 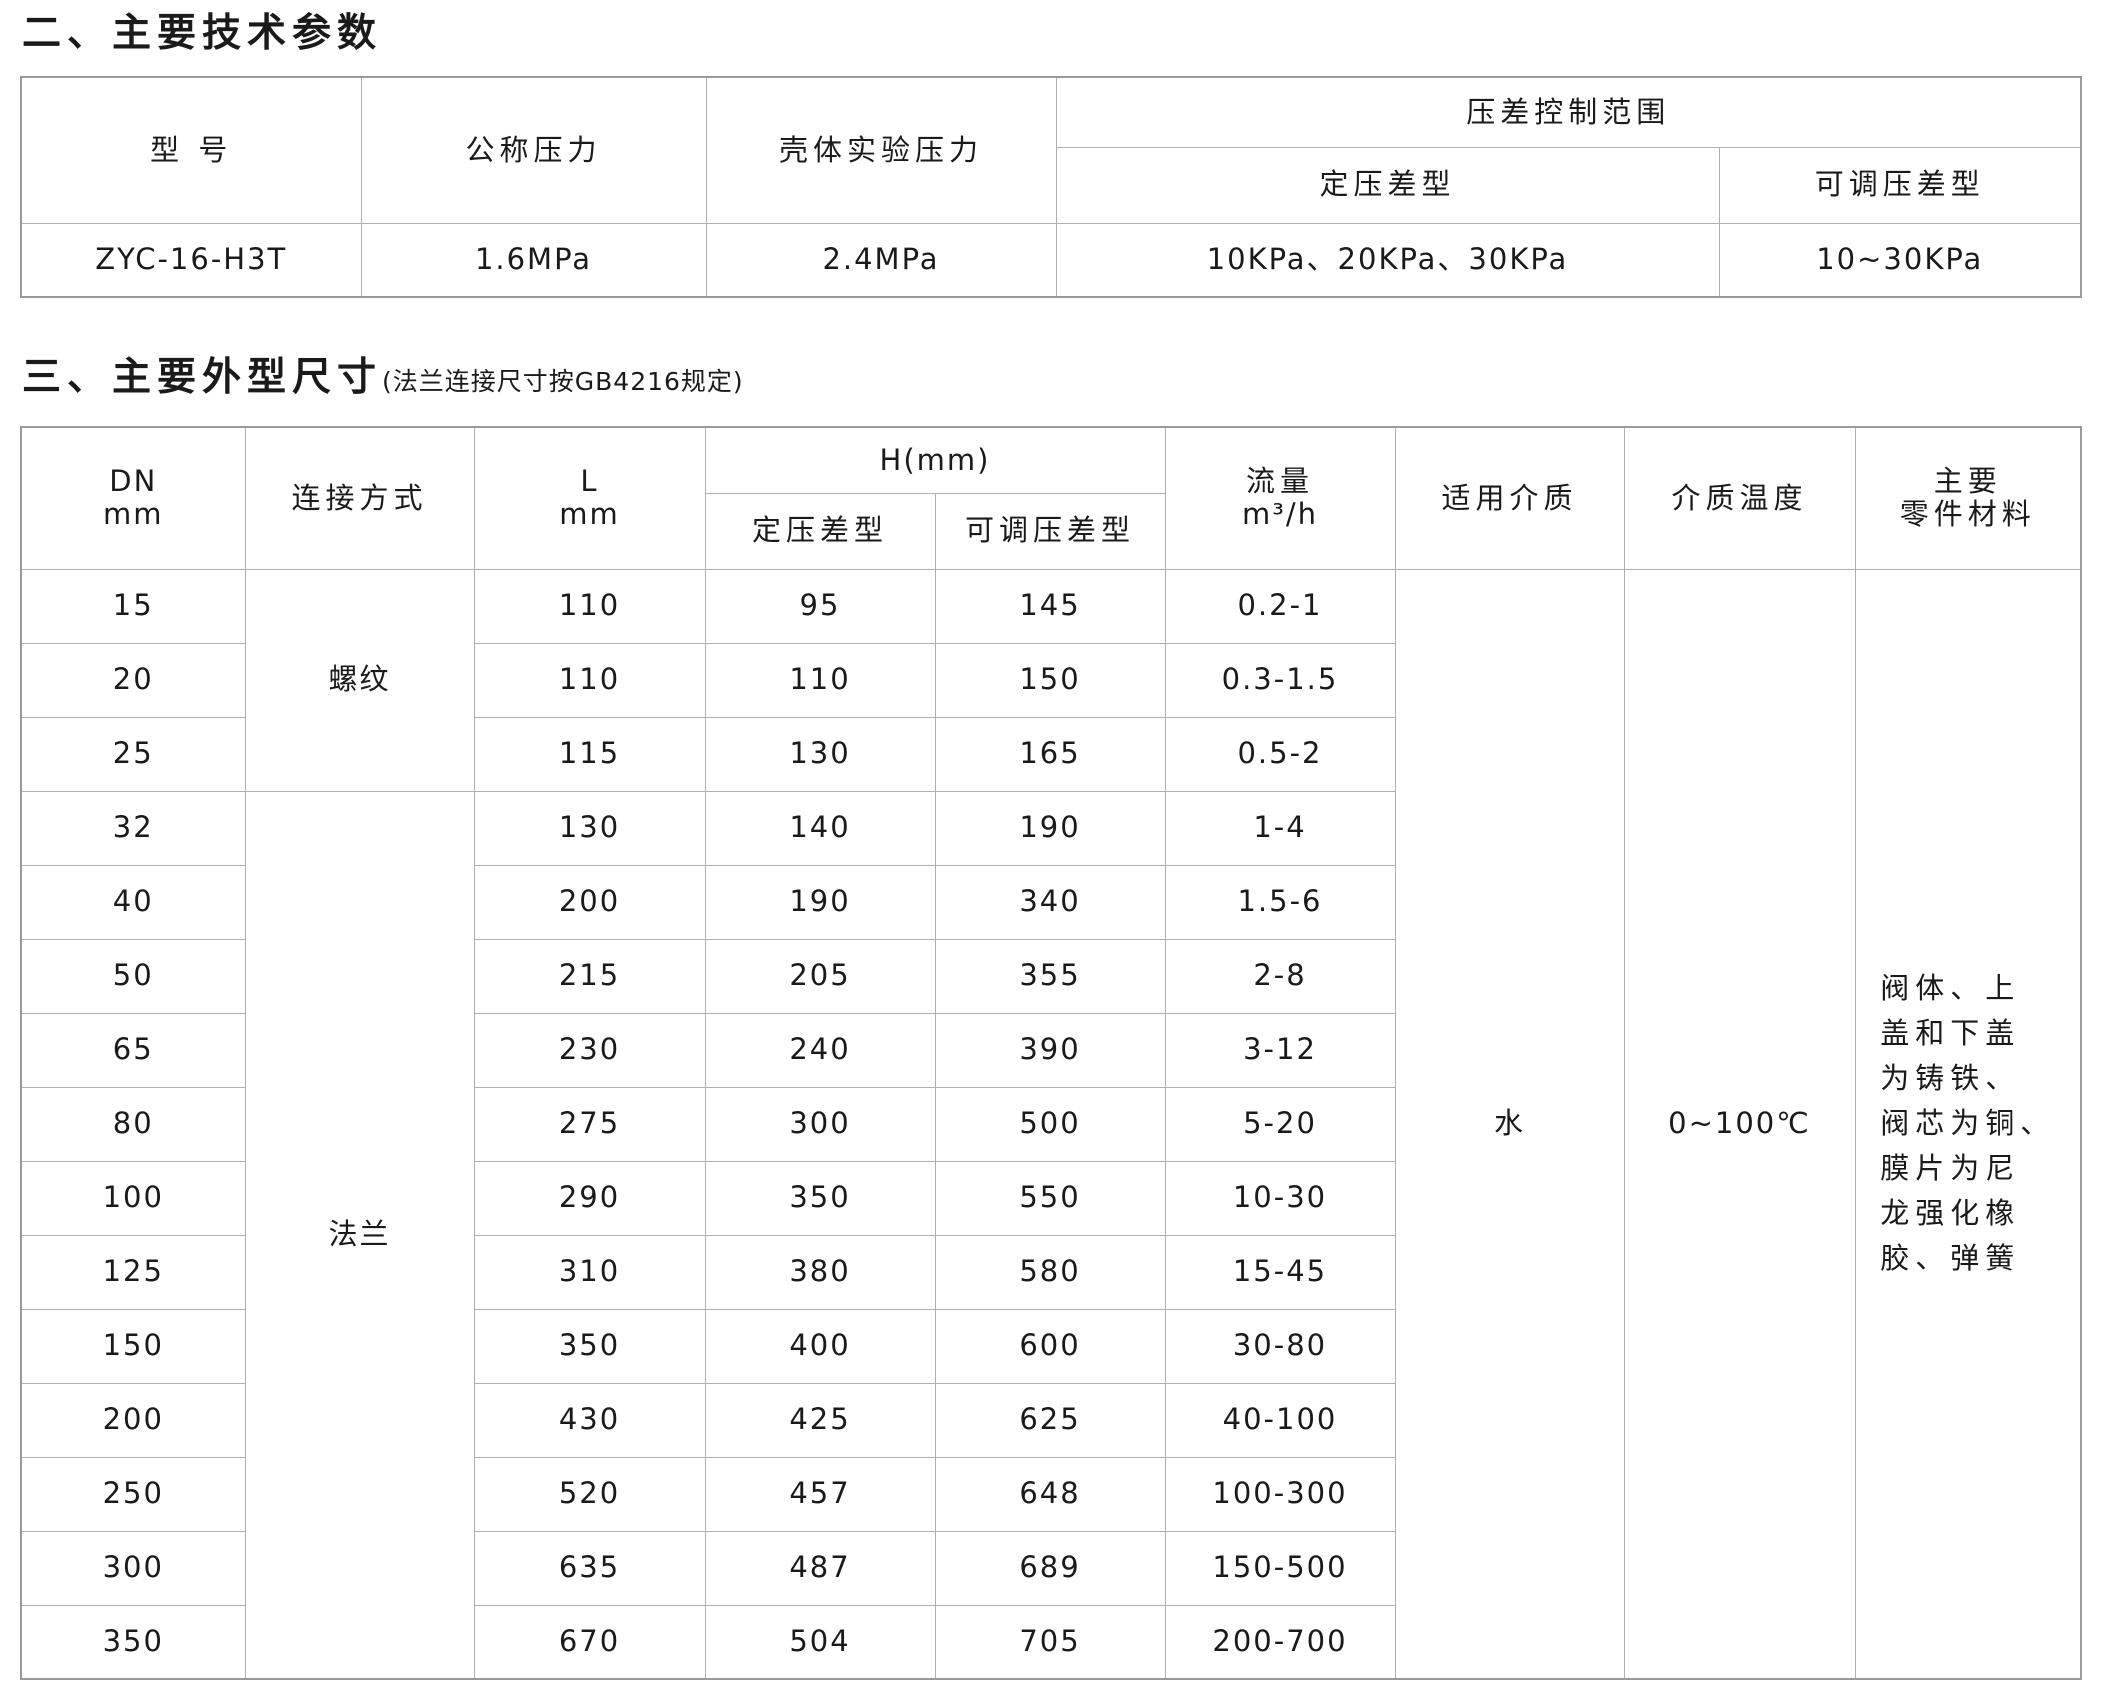 I want to click on cell-h-adjustable: 165, so click(x=1050, y=754).